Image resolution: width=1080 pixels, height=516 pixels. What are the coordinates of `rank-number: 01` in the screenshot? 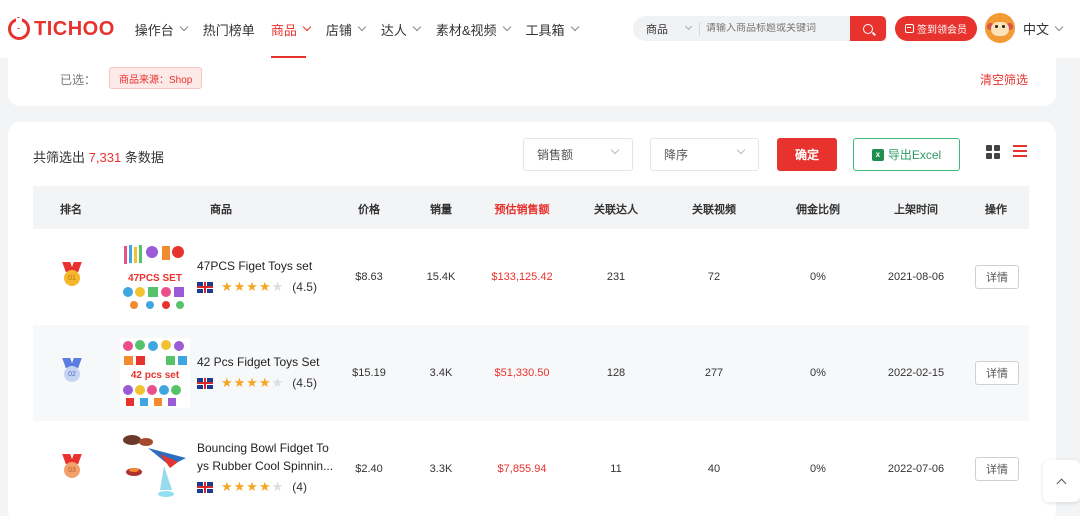 It's located at (72, 278).